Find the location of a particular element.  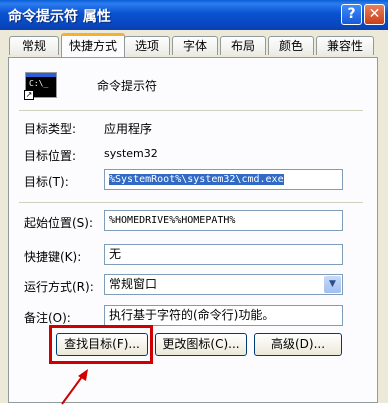

close-button: ✕ is located at coordinates (374, 14).